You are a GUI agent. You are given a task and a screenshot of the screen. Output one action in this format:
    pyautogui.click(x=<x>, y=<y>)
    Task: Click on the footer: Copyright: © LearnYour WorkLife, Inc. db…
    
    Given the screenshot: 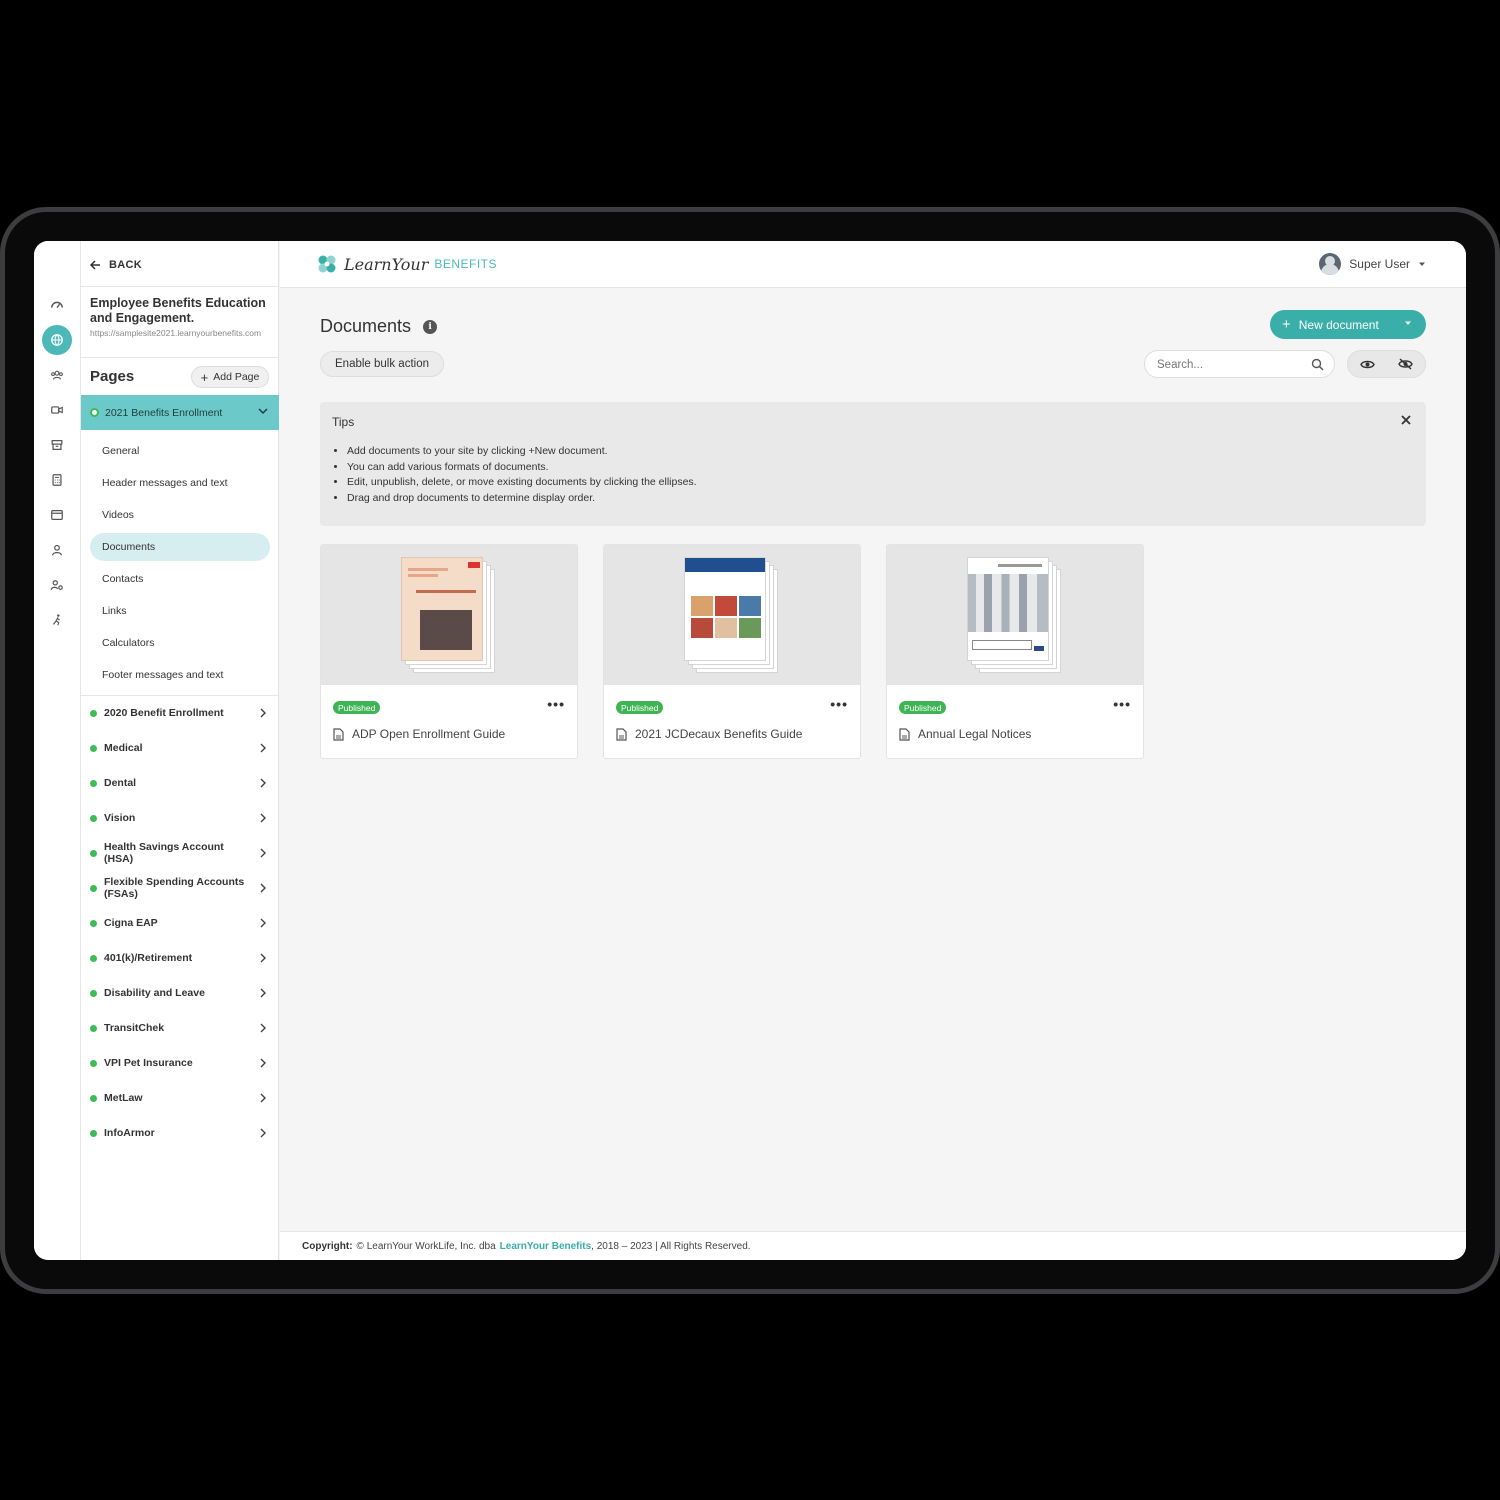 What is the action you would take?
    pyautogui.click(x=873, y=1245)
    